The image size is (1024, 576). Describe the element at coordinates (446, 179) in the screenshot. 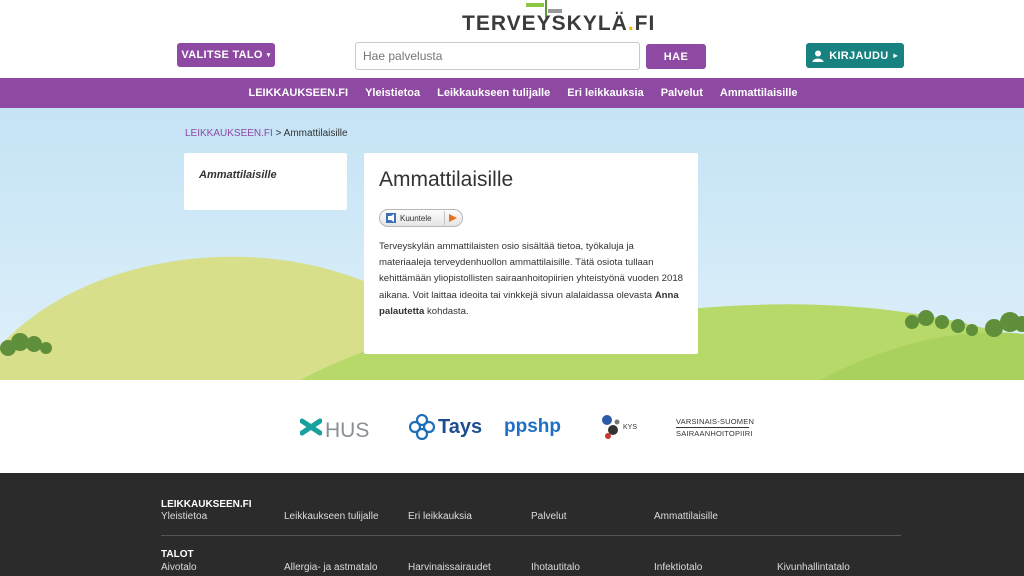

I see `page-title: Ammattilaisille` at that location.